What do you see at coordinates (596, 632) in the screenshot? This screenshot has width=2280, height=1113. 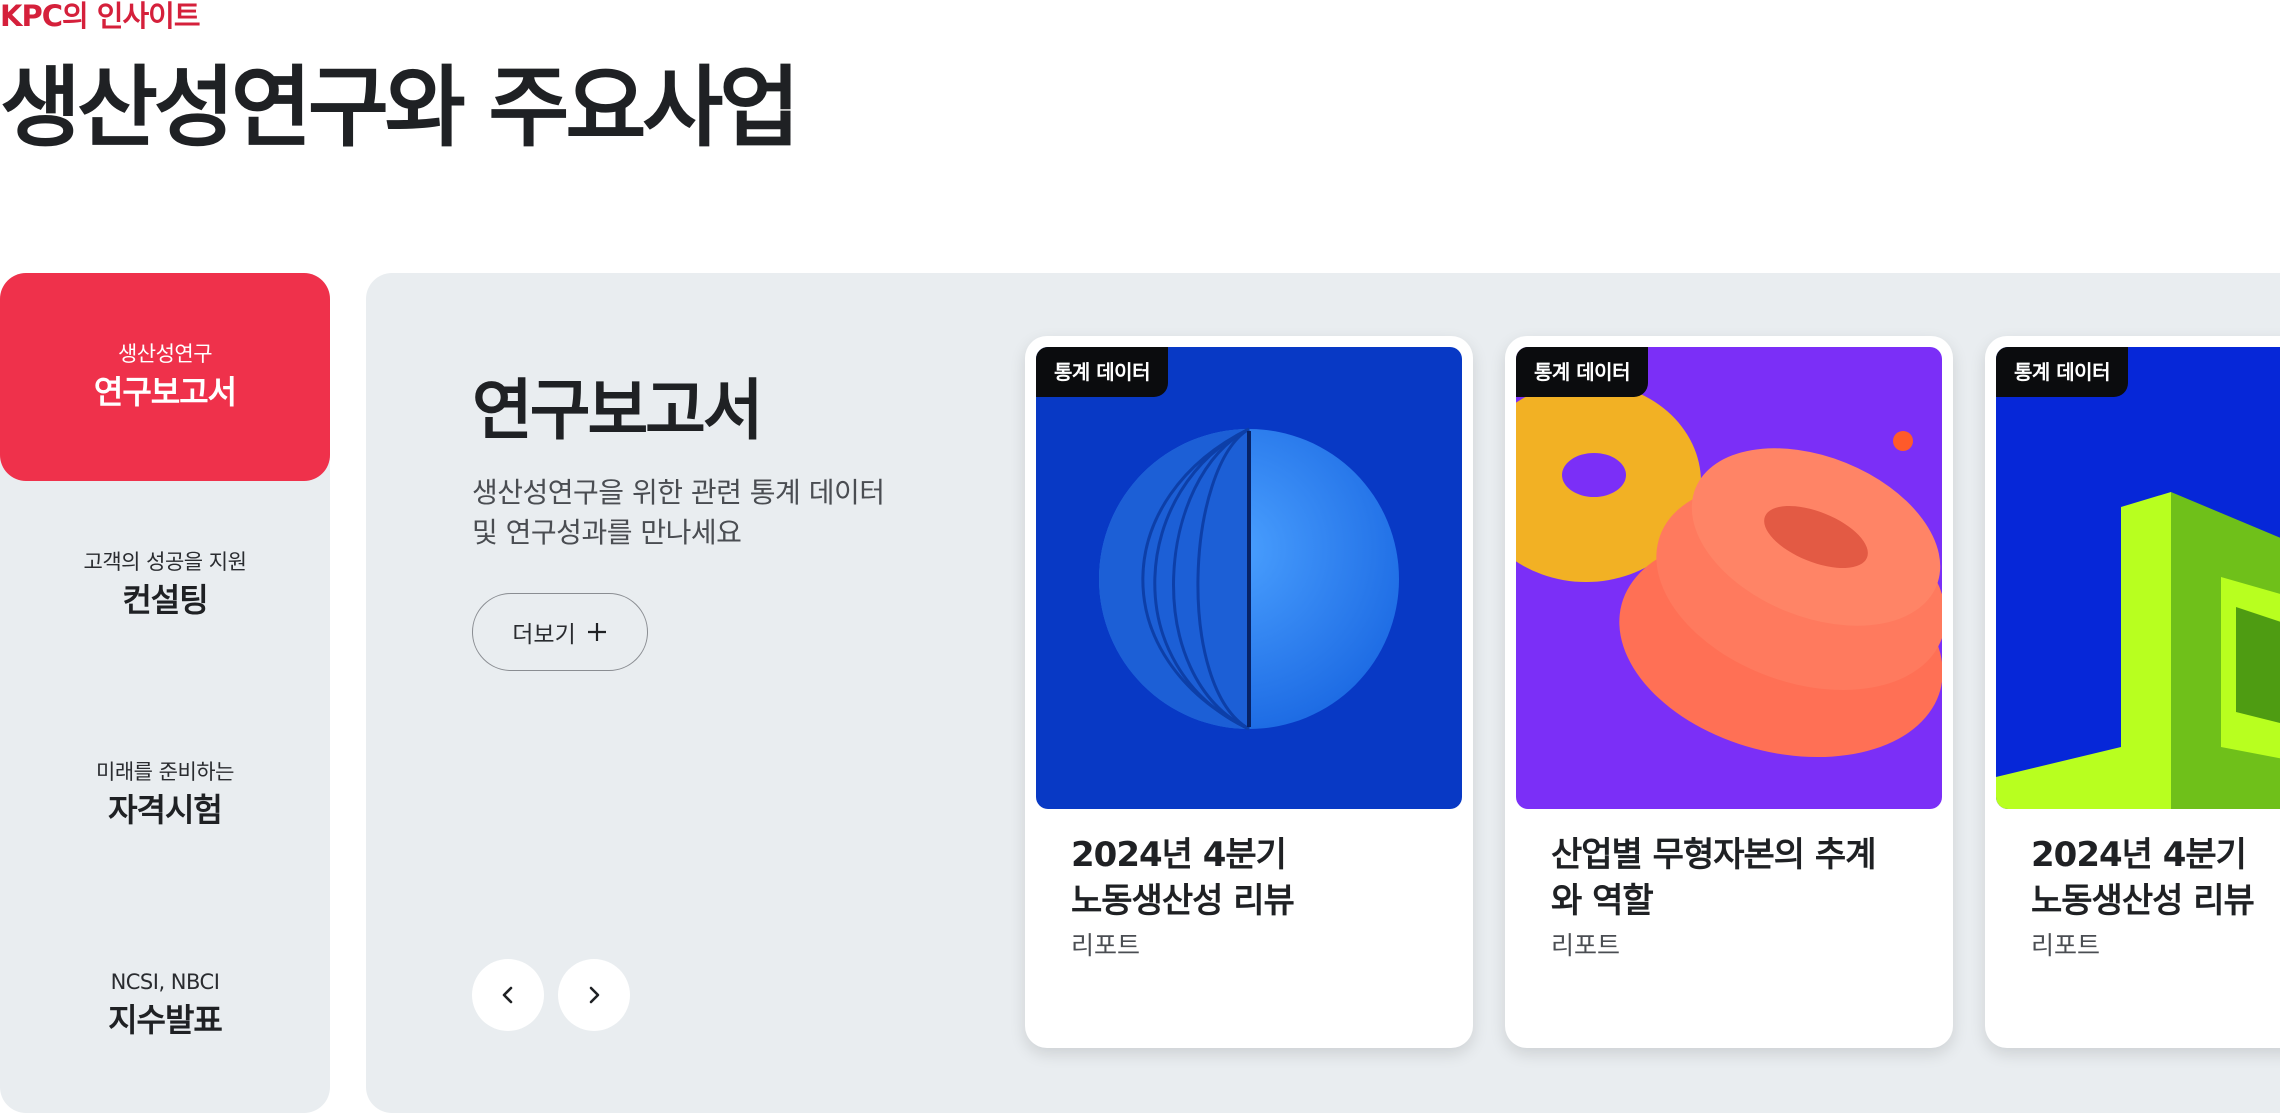 I see `plus-icon` at bounding box center [596, 632].